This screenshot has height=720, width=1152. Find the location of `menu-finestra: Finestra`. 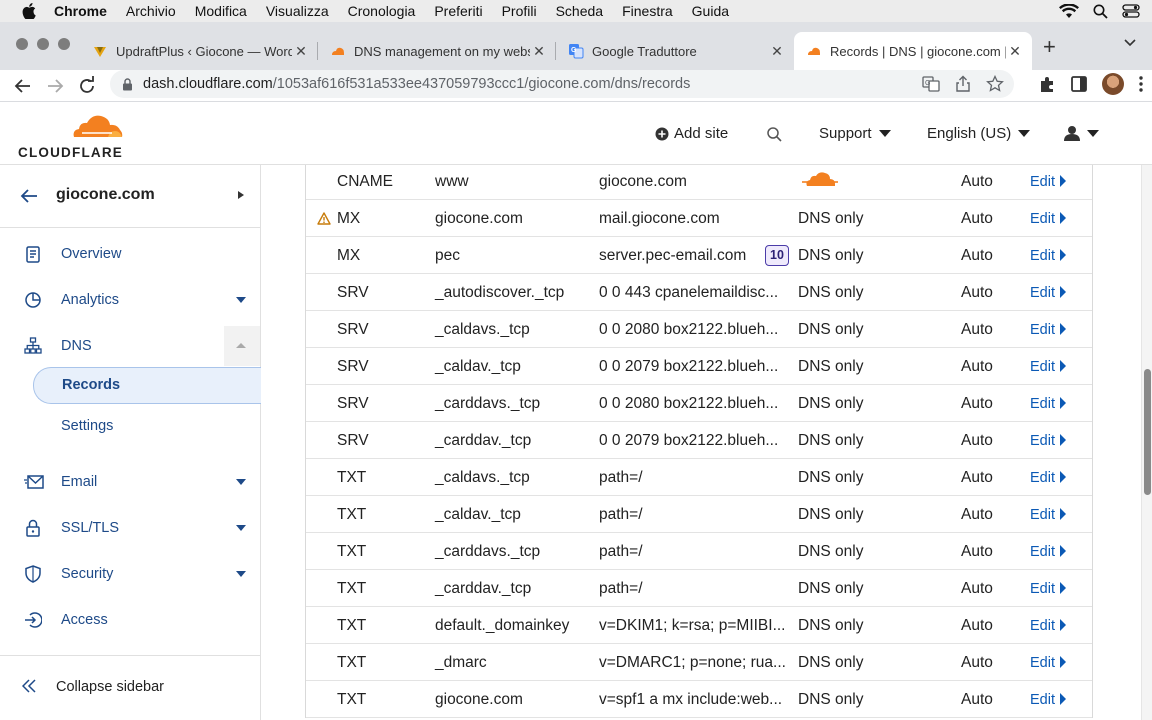

menu-finestra: Finestra is located at coordinates (647, 11).